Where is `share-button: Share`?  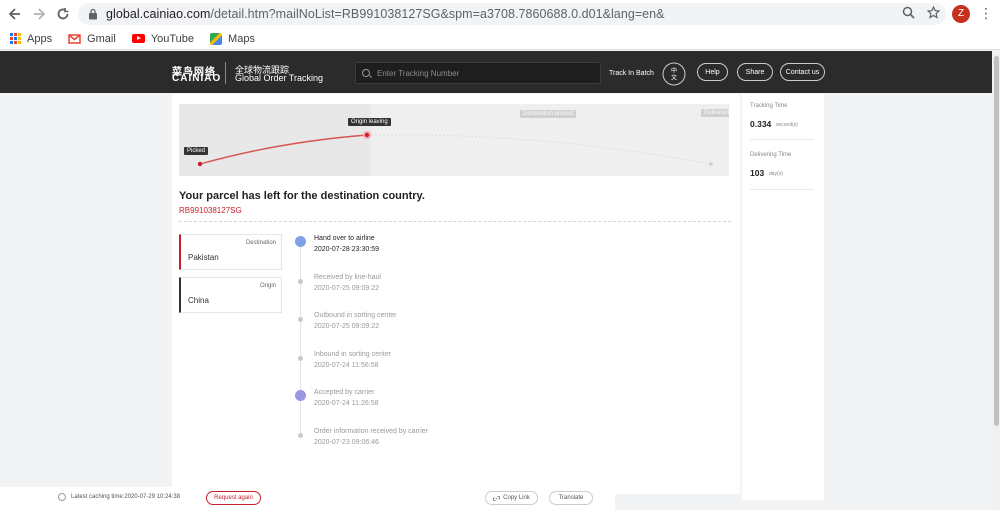
share-button: Share is located at coordinates (755, 72).